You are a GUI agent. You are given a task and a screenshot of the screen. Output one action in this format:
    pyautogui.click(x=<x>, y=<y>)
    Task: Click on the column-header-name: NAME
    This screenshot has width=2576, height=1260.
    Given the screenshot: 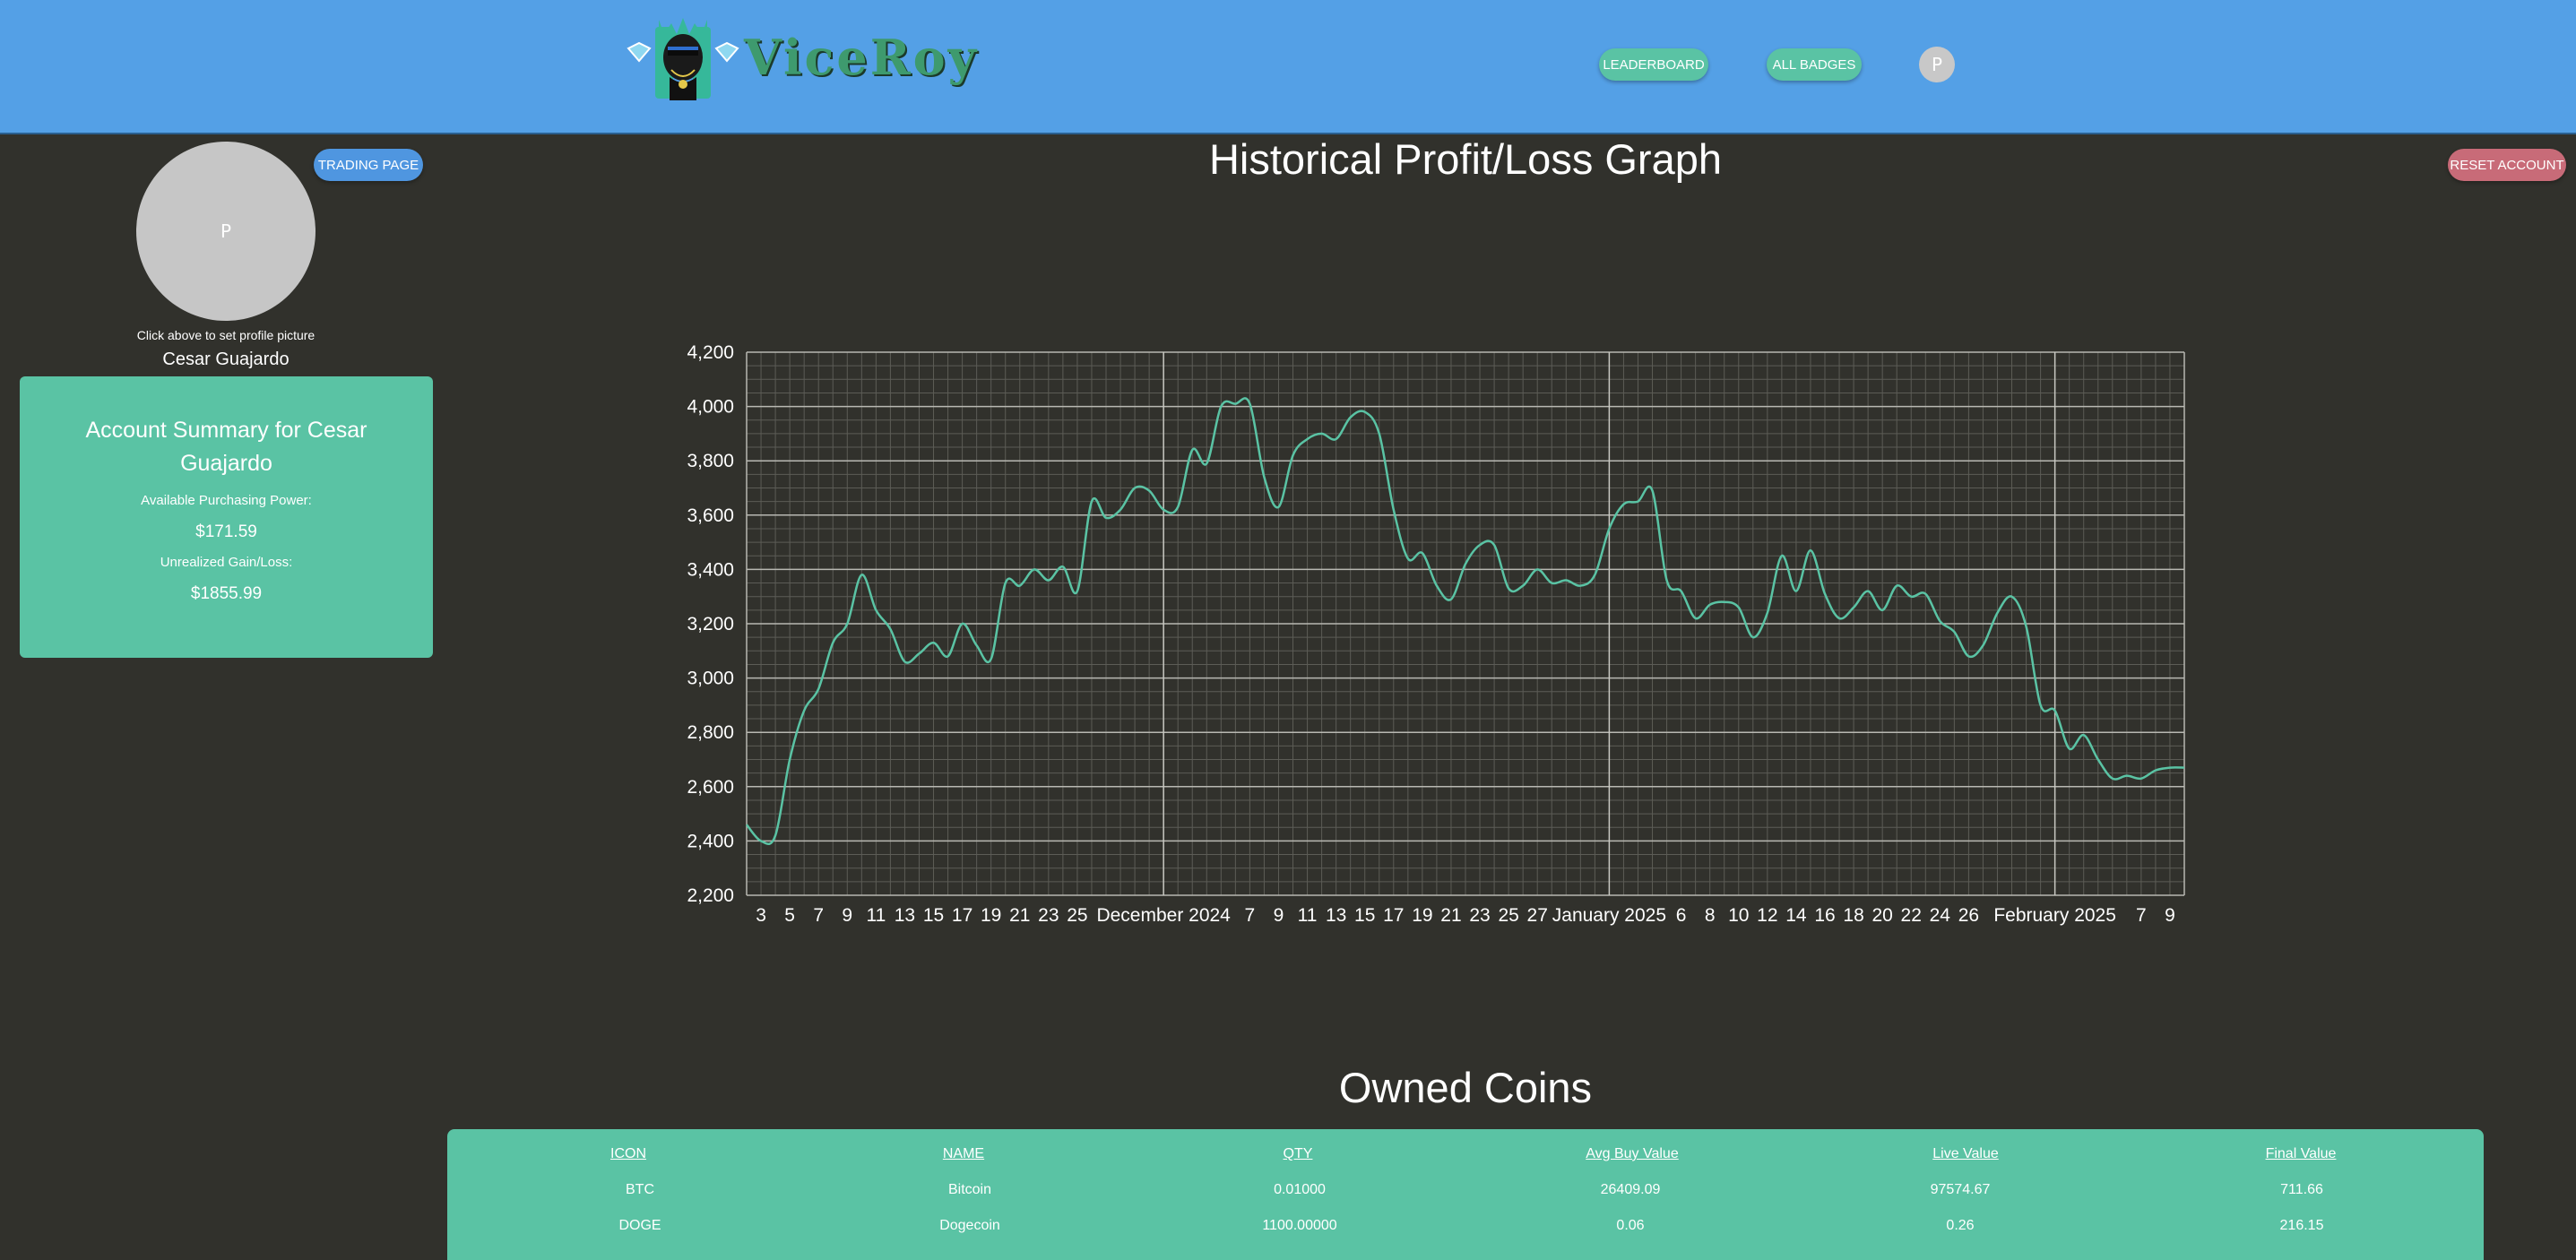 What is the action you would take?
    pyautogui.click(x=963, y=1154)
    